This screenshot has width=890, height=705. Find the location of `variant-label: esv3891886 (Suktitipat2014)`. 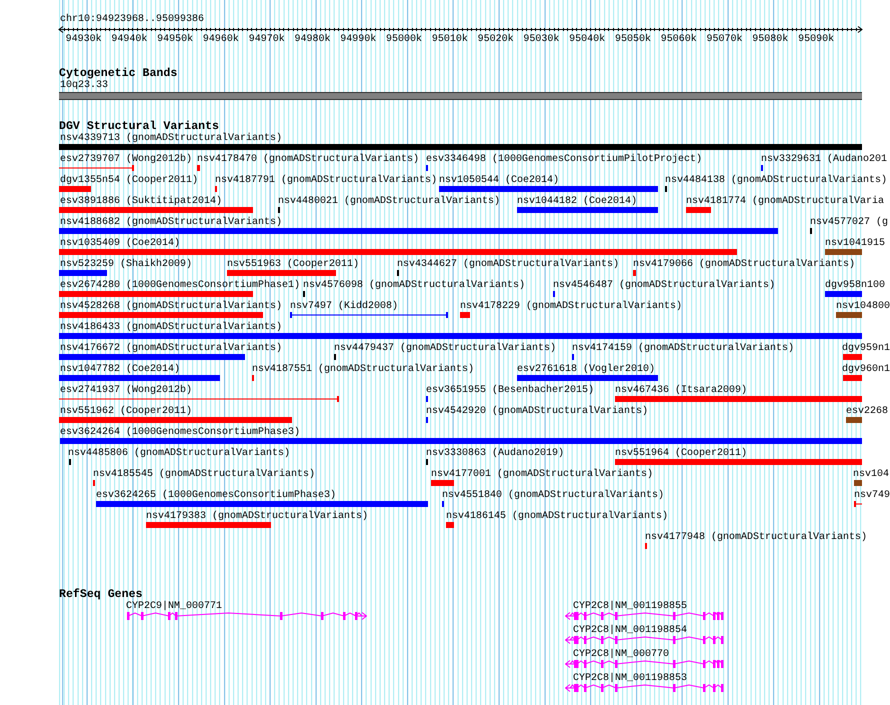

variant-label: esv3891886 (Suktitipat2014) is located at coordinates (141, 201).